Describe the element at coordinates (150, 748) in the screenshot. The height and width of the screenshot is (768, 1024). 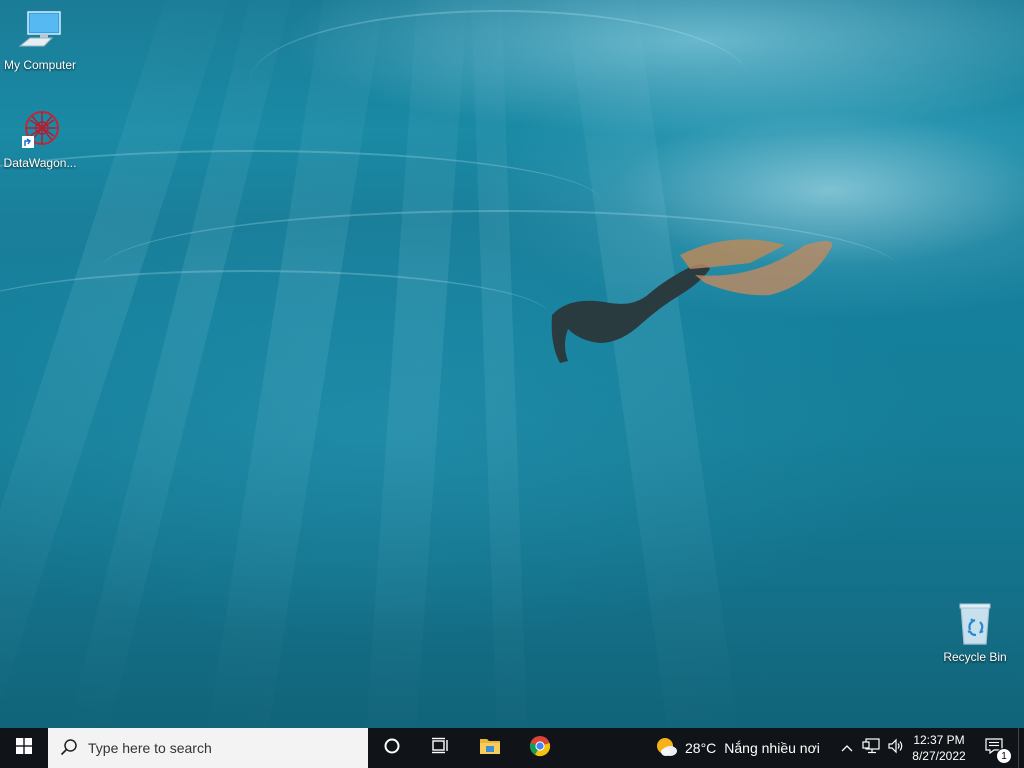
I see `search-placeholder: Type here to search` at that location.